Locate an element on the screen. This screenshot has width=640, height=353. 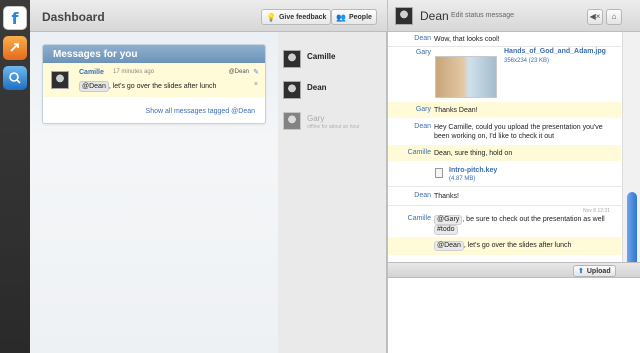
hashtag: #todo is located at coordinates (446, 230).